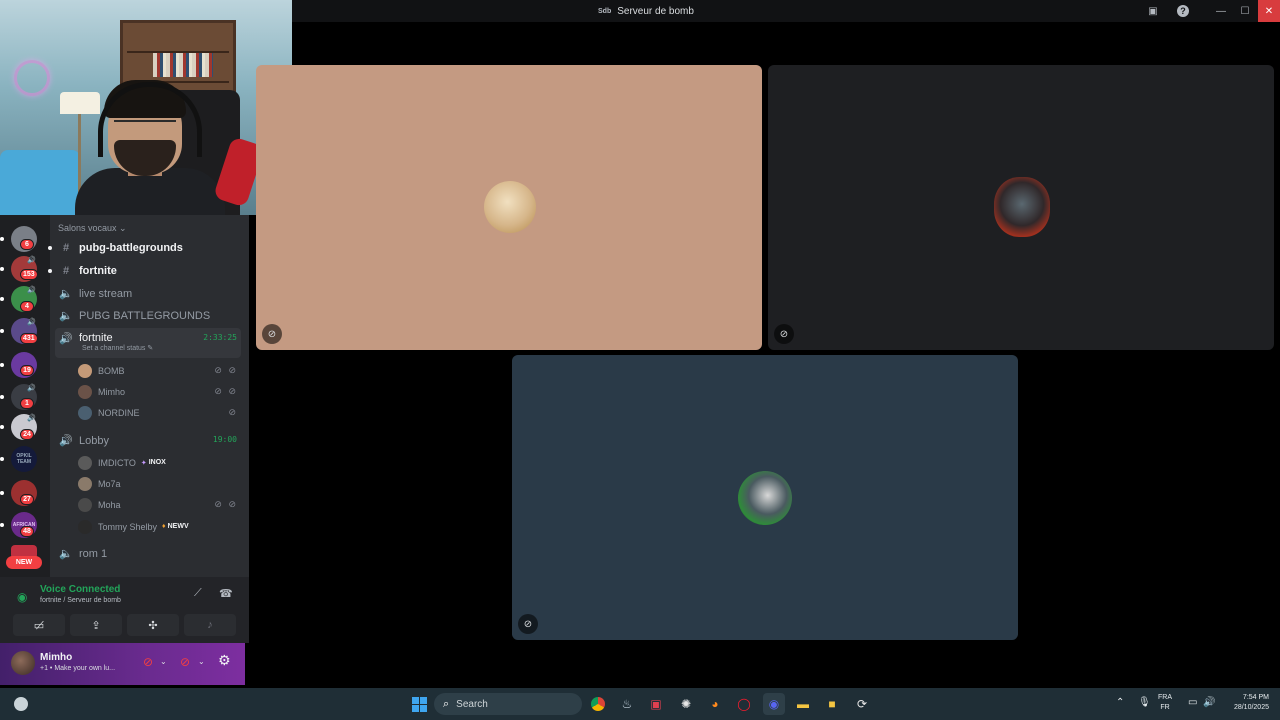 The height and width of the screenshot is (720, 1280). Describe the element at coordinates (29, 338) in the screenshot. I see `server-badge: 431` at that location.